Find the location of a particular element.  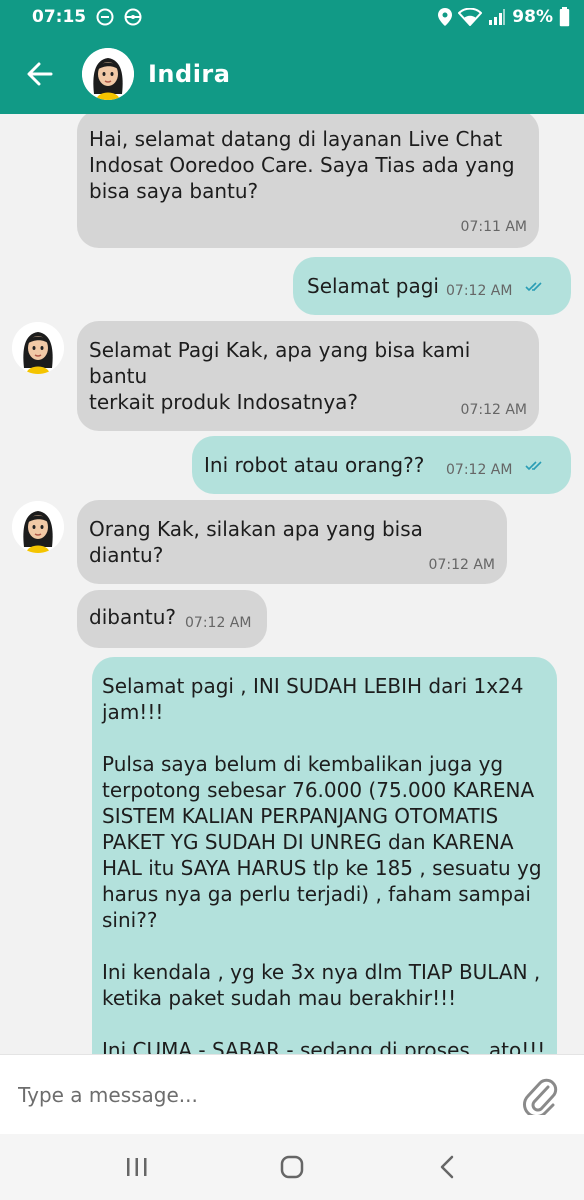

arrow-left-icon is located at coordinates (40, 74).